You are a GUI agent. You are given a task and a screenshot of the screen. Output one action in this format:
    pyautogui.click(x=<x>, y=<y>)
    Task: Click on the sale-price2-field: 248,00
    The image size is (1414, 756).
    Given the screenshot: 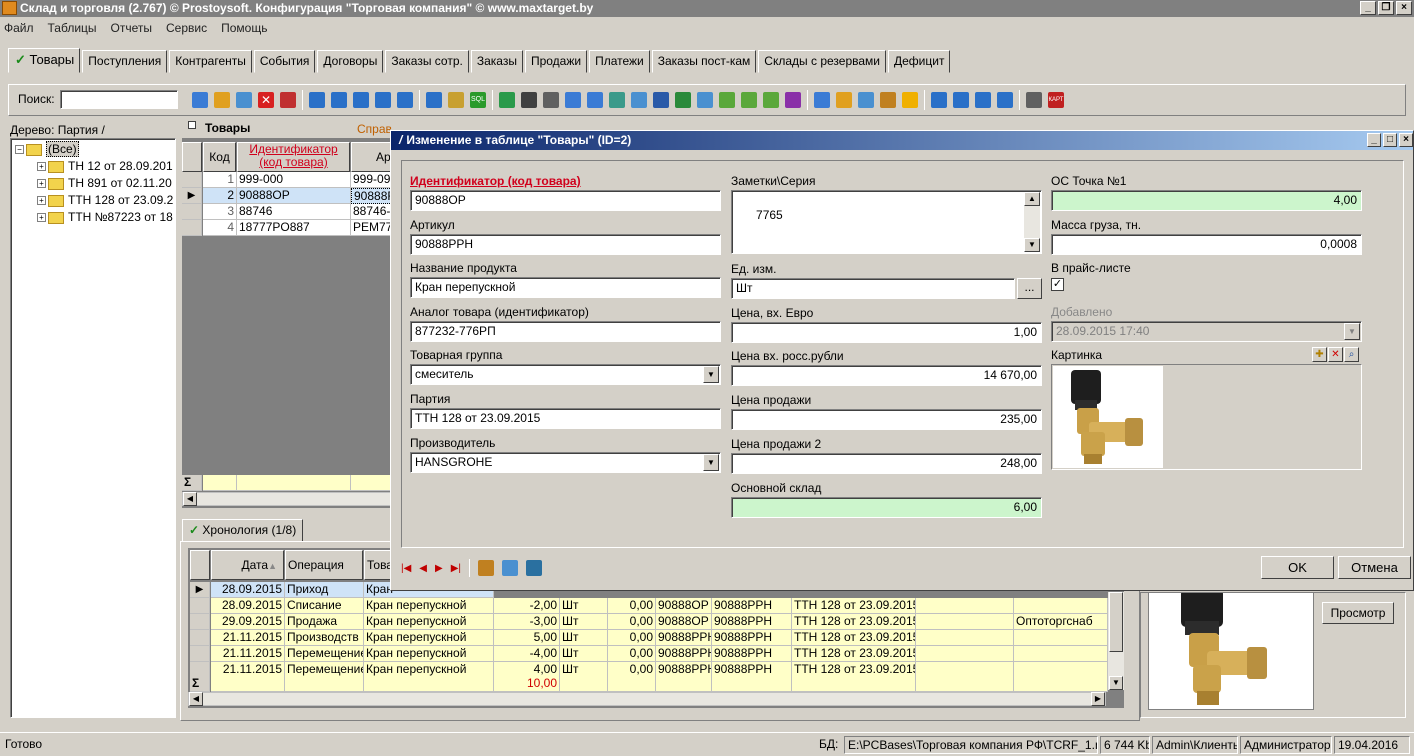 What is the action you would take?
    pyautogui.click(x=886, y=463)
    